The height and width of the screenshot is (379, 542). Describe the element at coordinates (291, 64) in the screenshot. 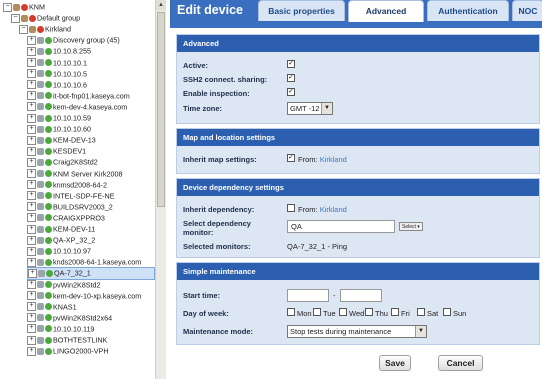

I see `active-checkbox: ✓` at that location.